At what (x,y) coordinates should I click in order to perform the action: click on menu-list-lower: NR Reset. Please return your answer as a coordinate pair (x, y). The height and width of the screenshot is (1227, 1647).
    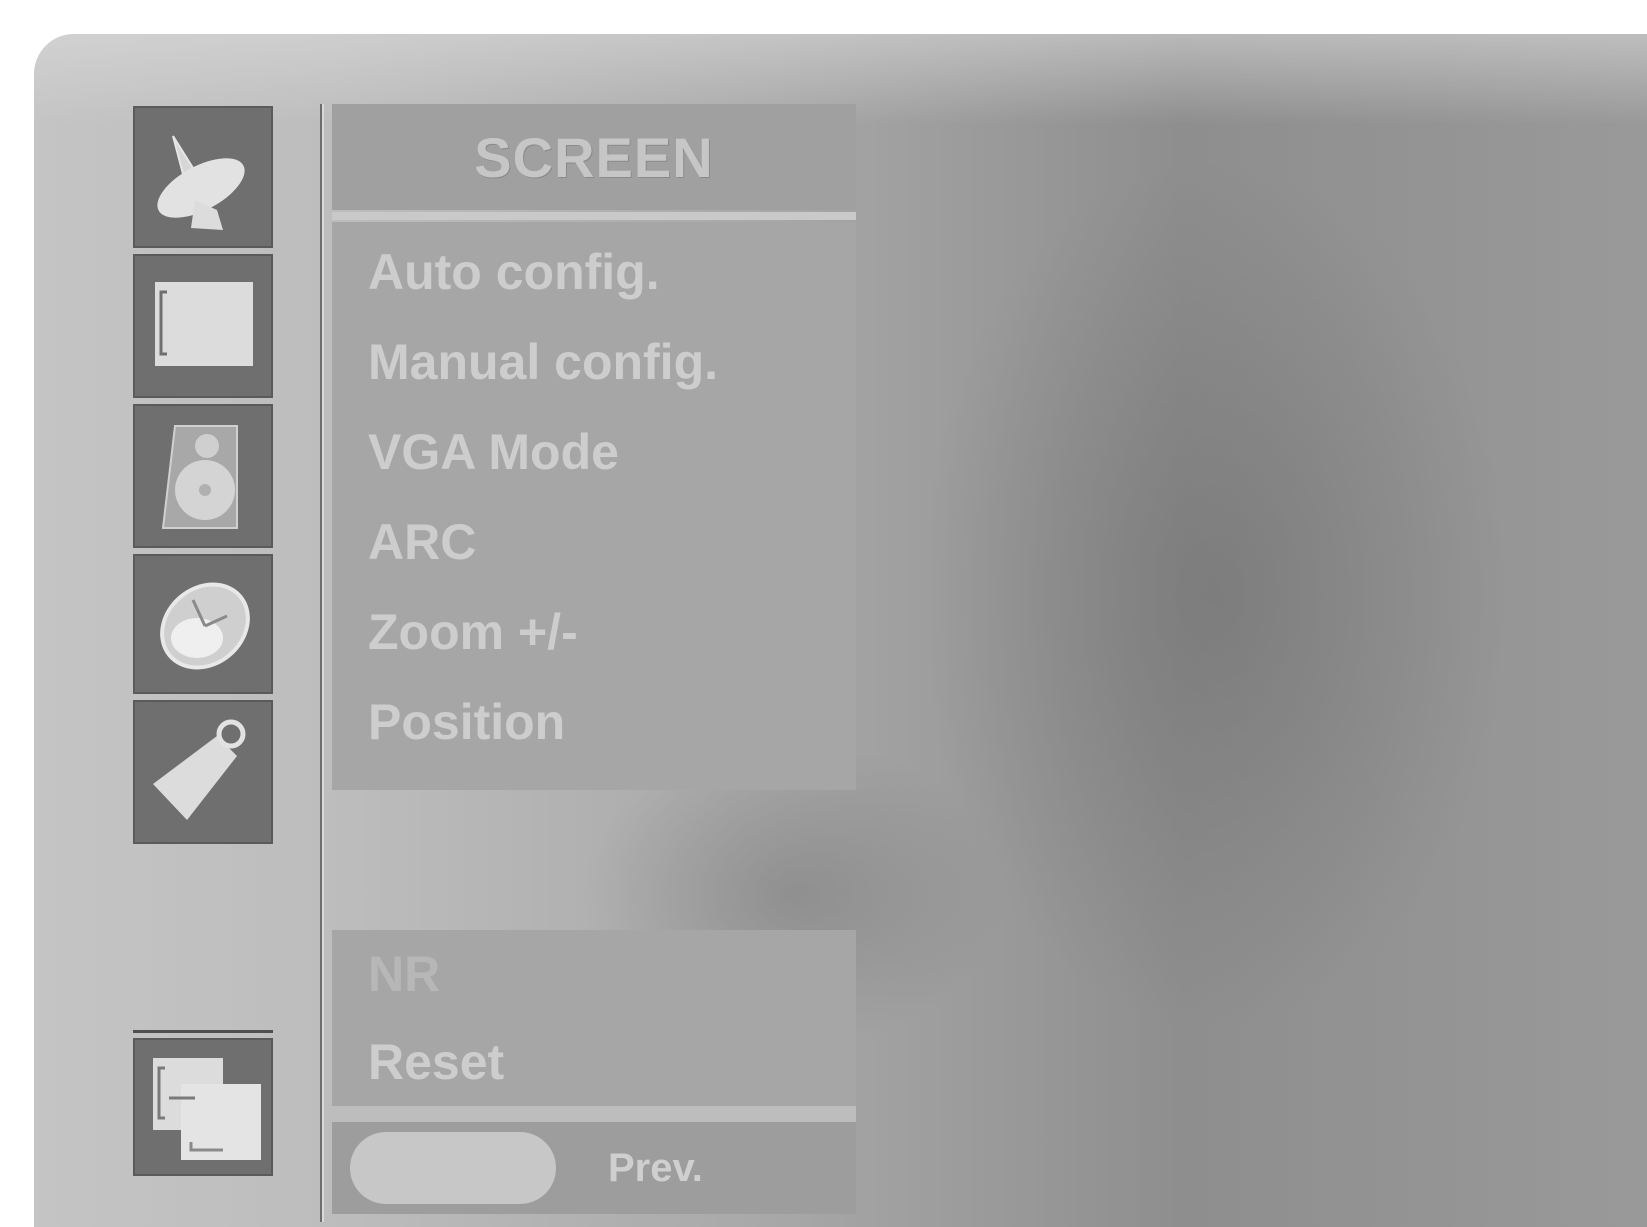
    Looking at the image, I should click on (594, 1018).